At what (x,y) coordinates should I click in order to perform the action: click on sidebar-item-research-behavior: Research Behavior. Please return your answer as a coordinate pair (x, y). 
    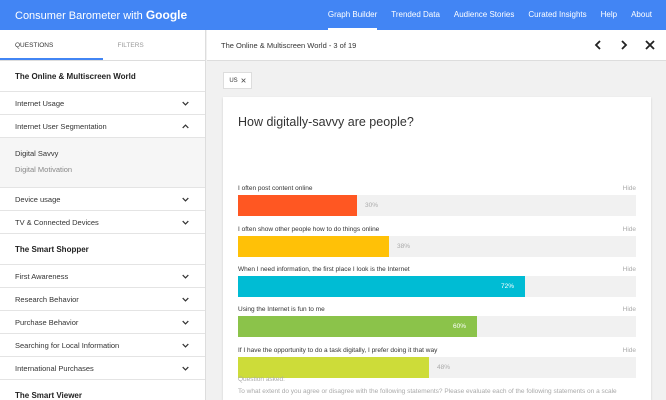
    Looking at the image, I should click on (102, 299).